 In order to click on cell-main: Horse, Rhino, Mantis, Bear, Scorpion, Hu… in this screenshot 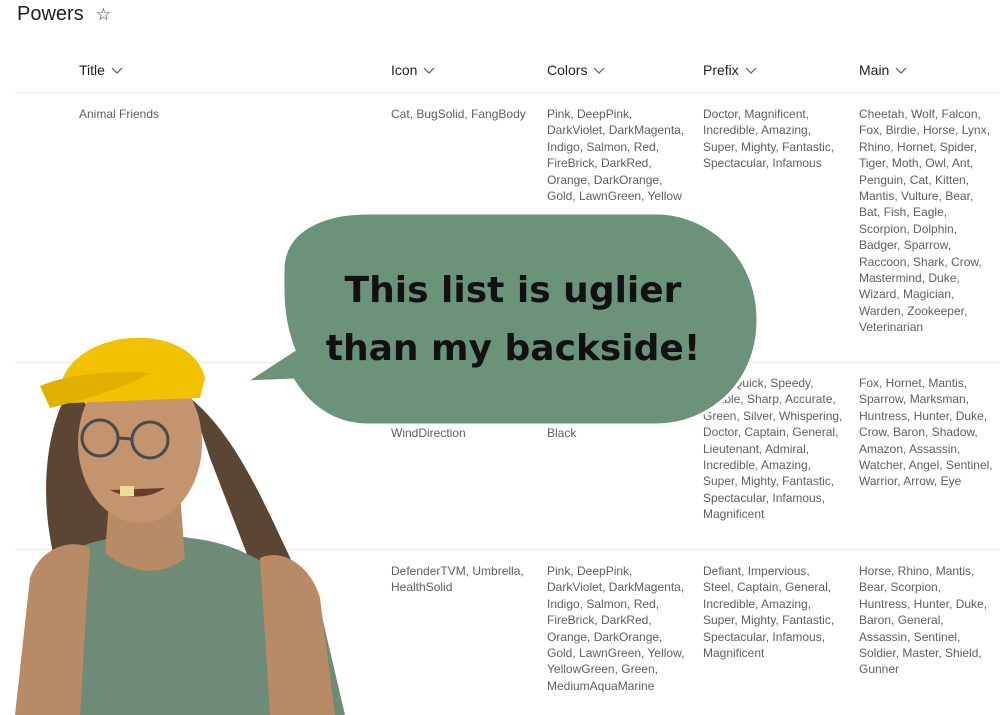, I will do `click(923, 620)`.